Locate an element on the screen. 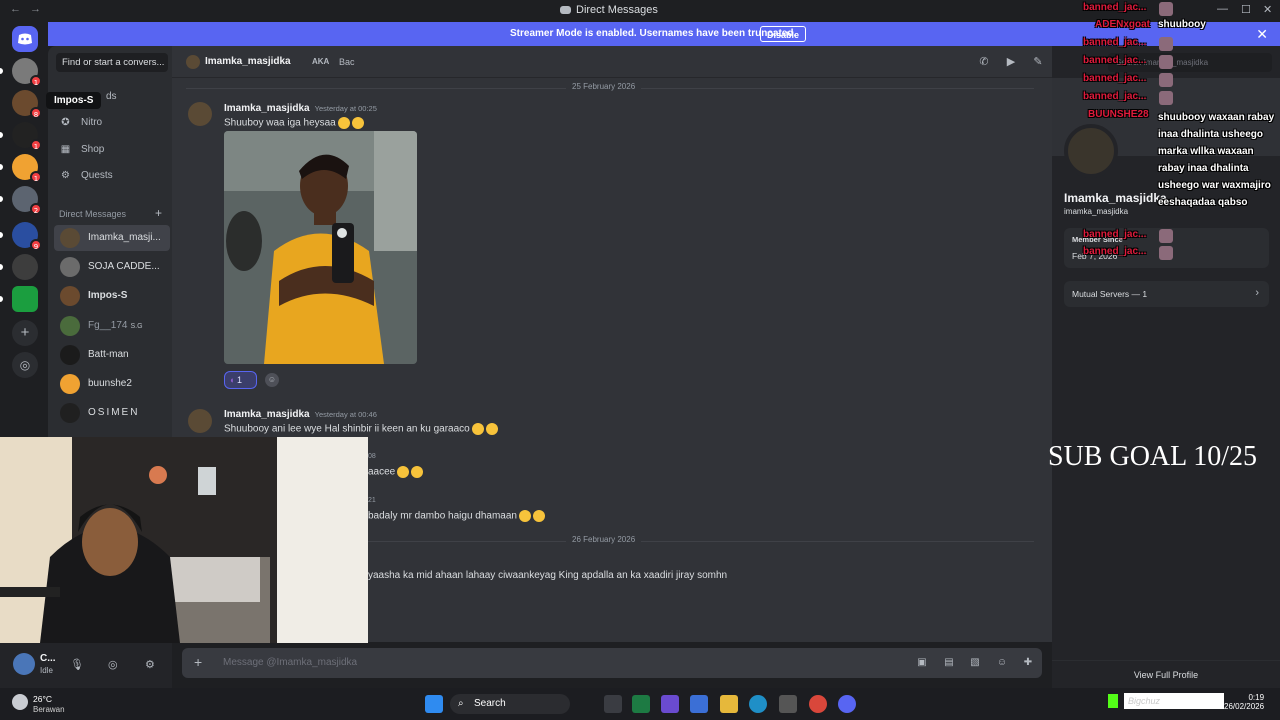  webcam-illustration is located at coordinates (184, 540).